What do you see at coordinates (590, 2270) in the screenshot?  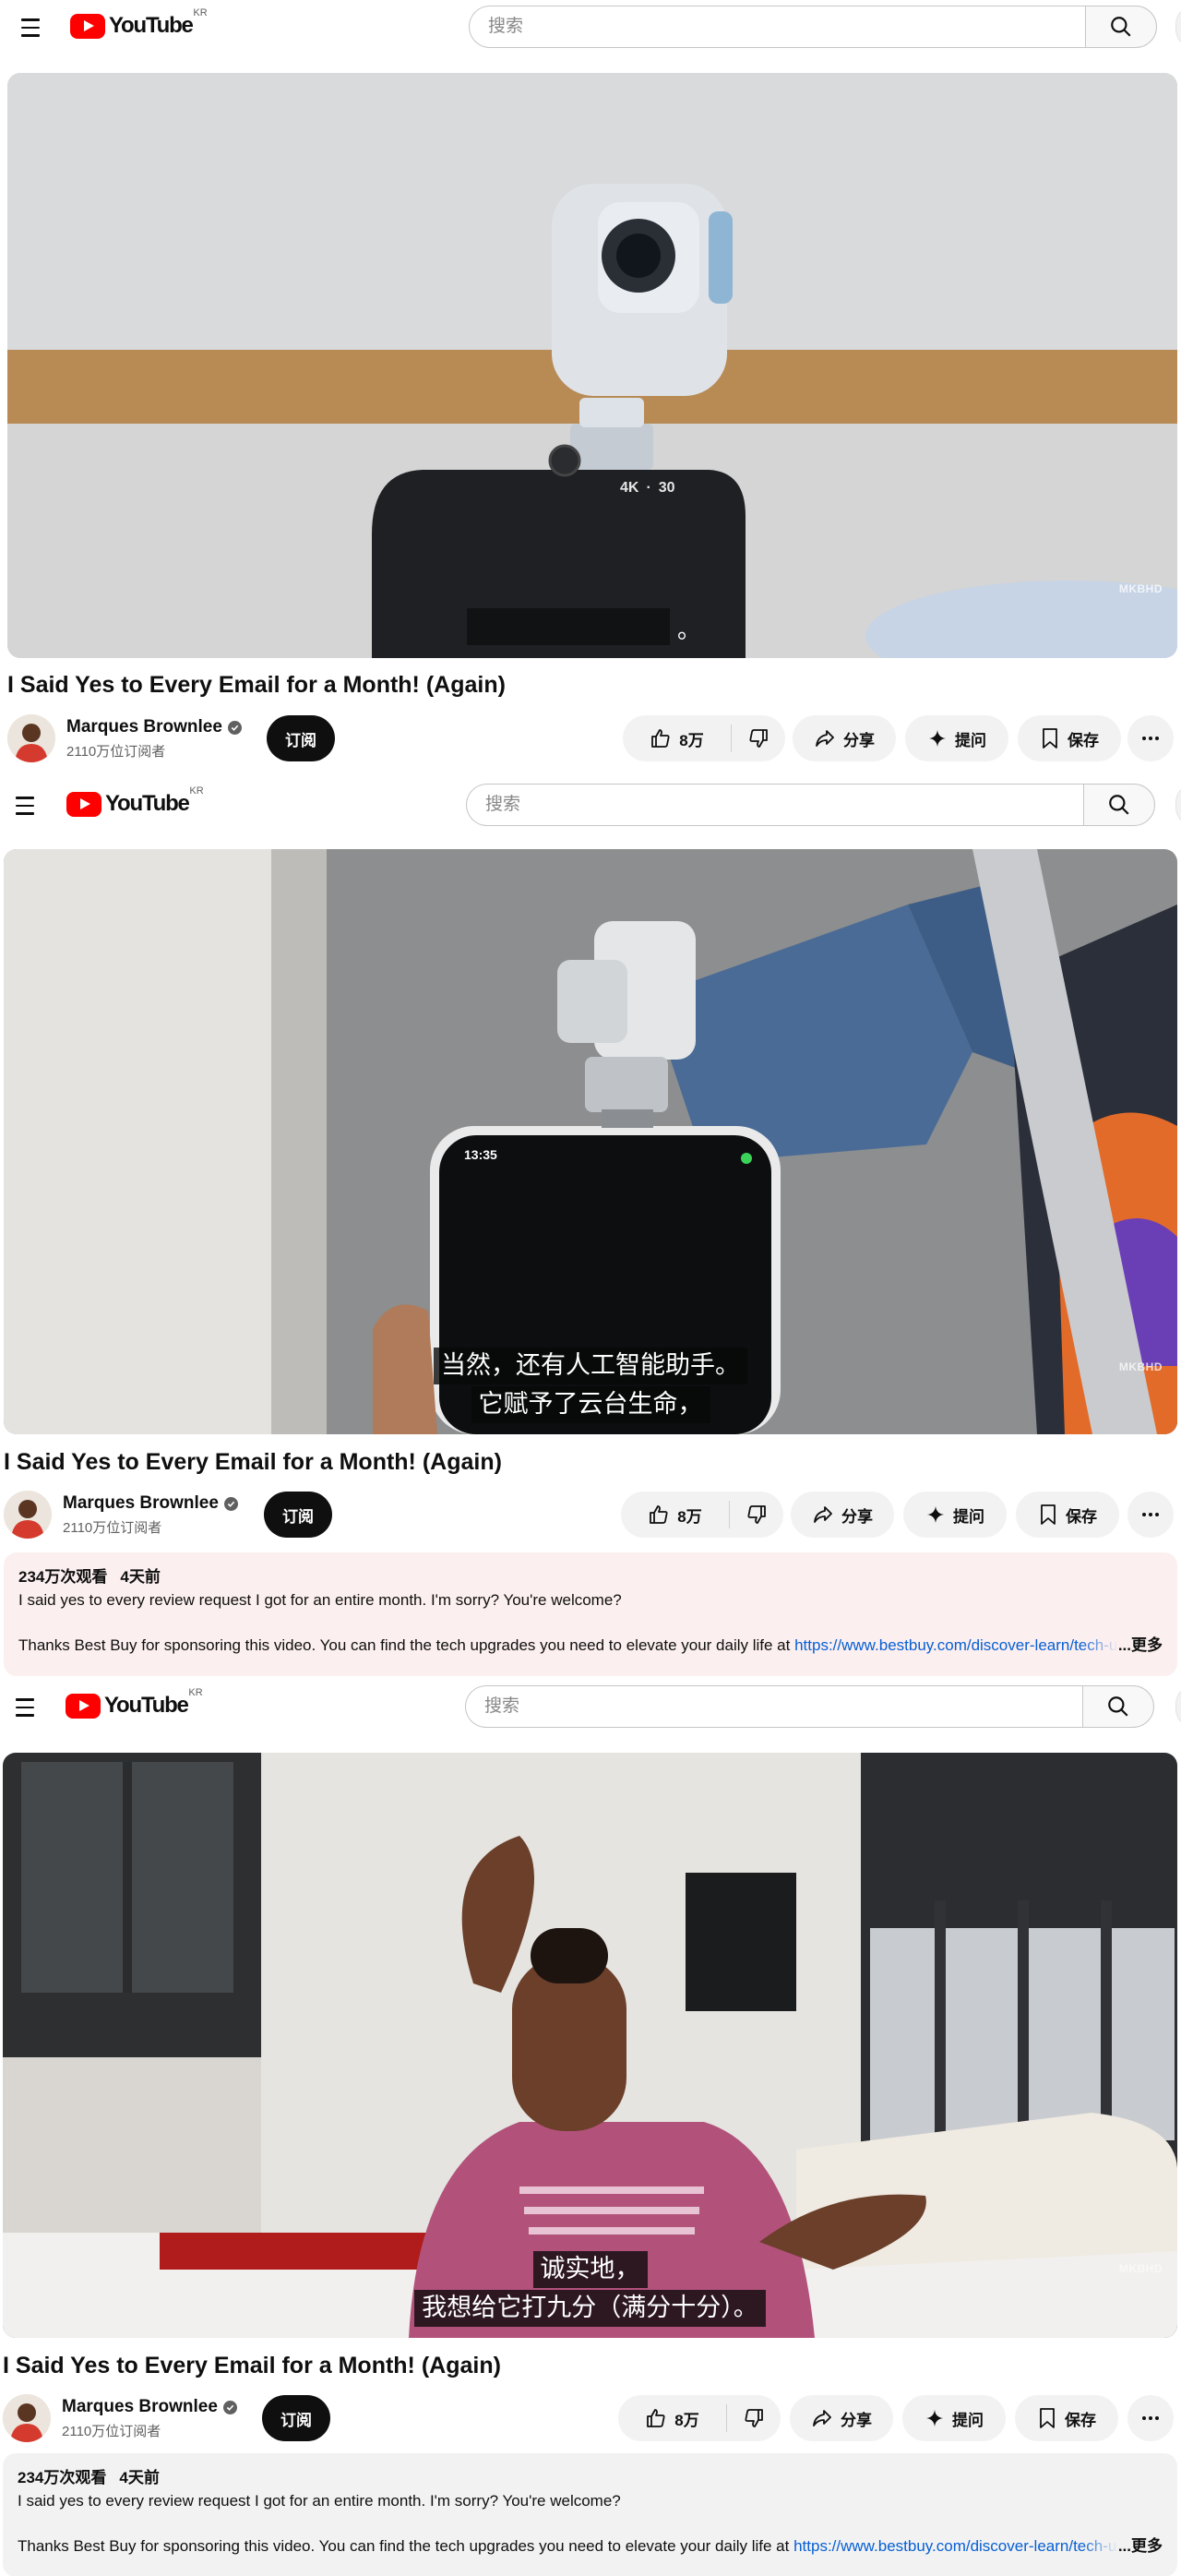 I see `caption-line: 诚实地，` at bounding box center [590, 2270].